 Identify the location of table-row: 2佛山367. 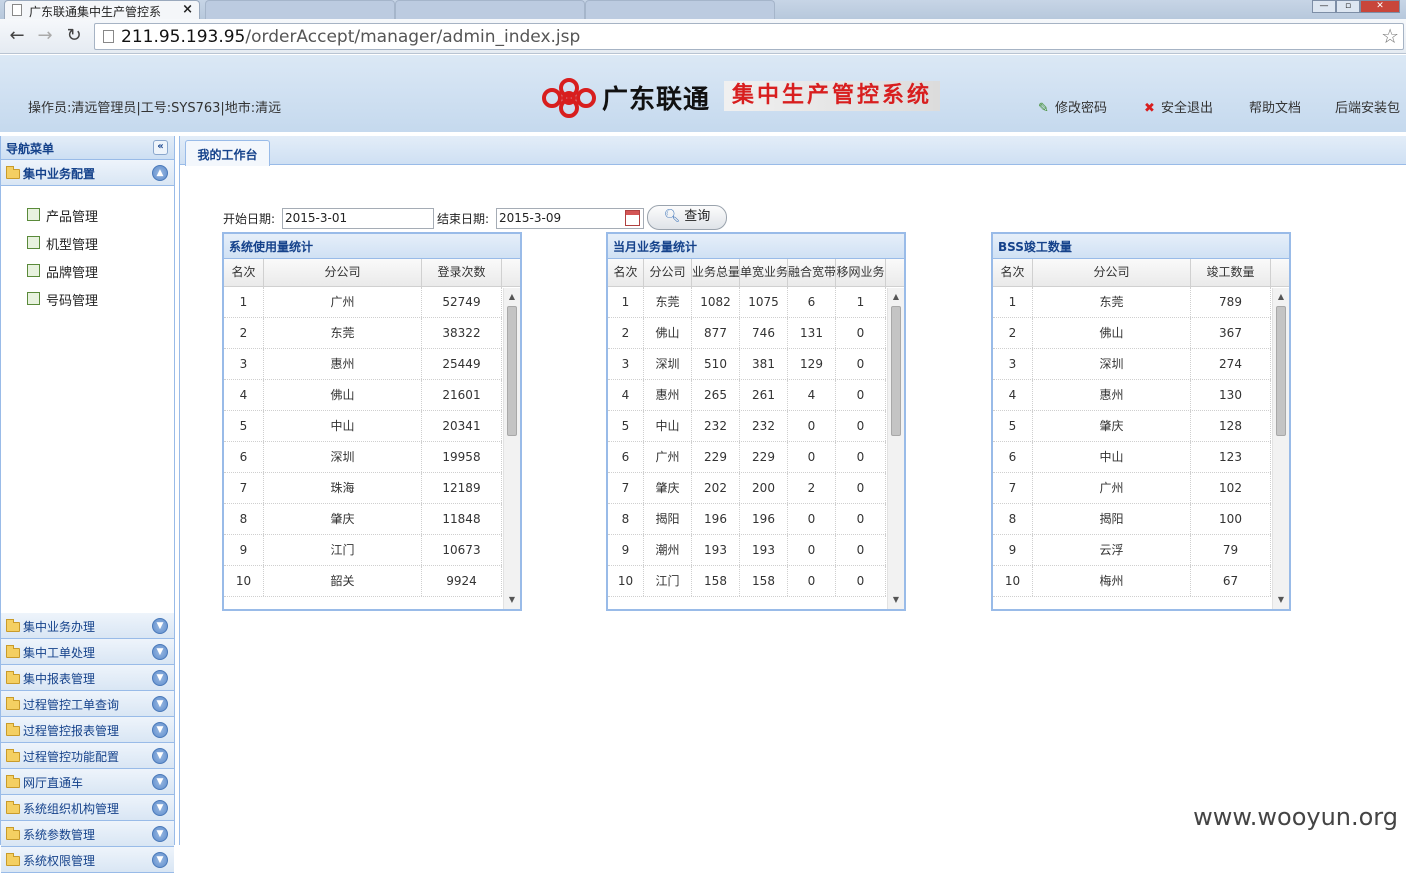
(1141, 333).